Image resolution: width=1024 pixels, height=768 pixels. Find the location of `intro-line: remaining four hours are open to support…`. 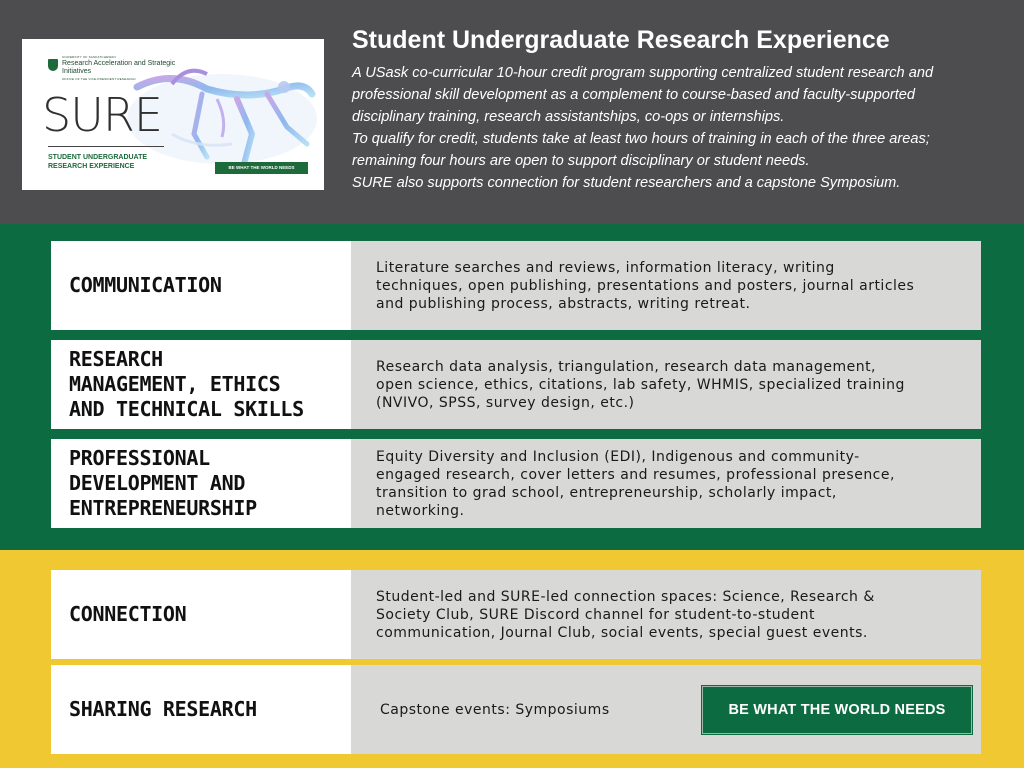

intro-line: remaining four hours are open to support… is located at coordinates (581, 161).